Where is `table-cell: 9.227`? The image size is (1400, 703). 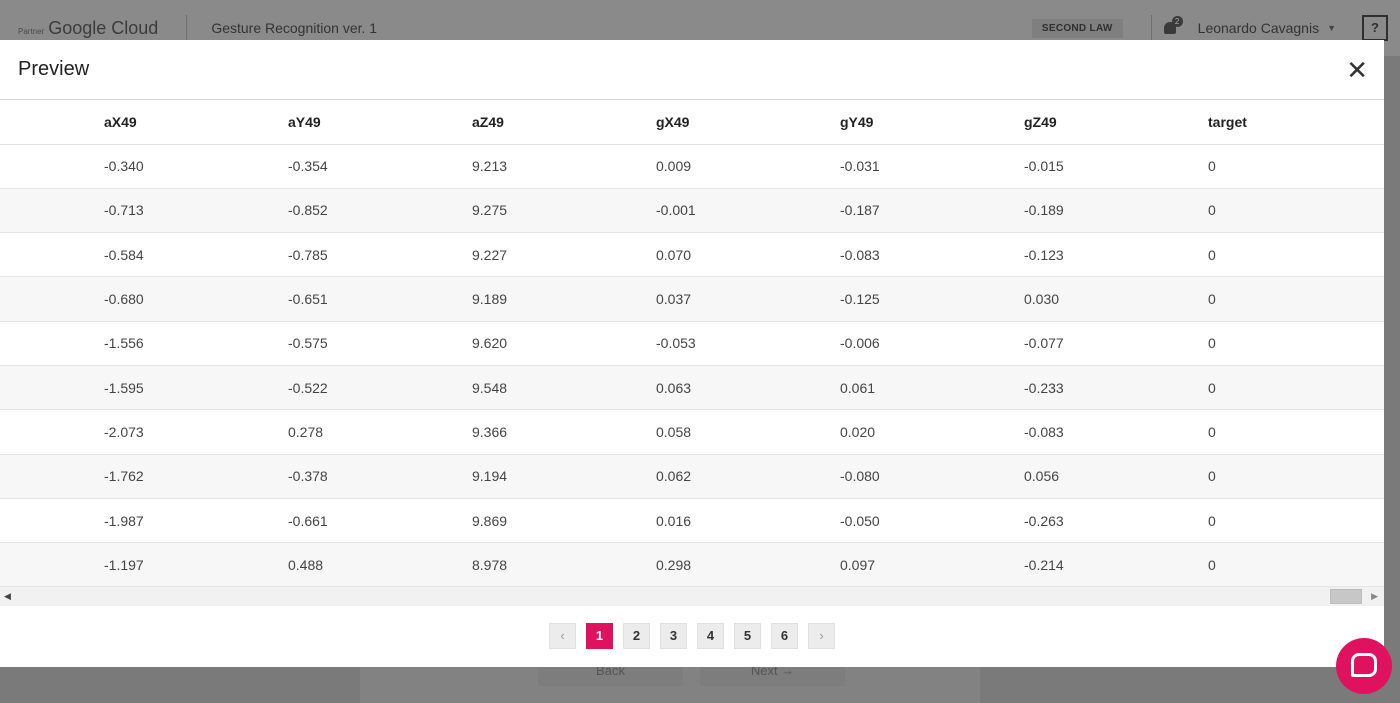 table-cell: 9.227 is located at coordinates (564, 255).